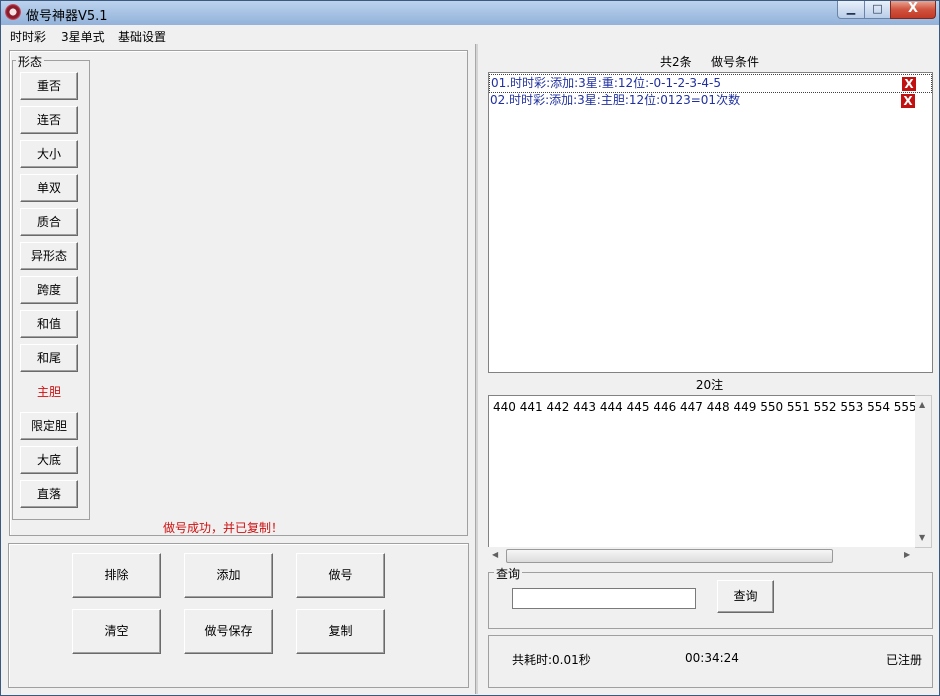  I want to click on clock: 00:34:24, so click(712, 658).